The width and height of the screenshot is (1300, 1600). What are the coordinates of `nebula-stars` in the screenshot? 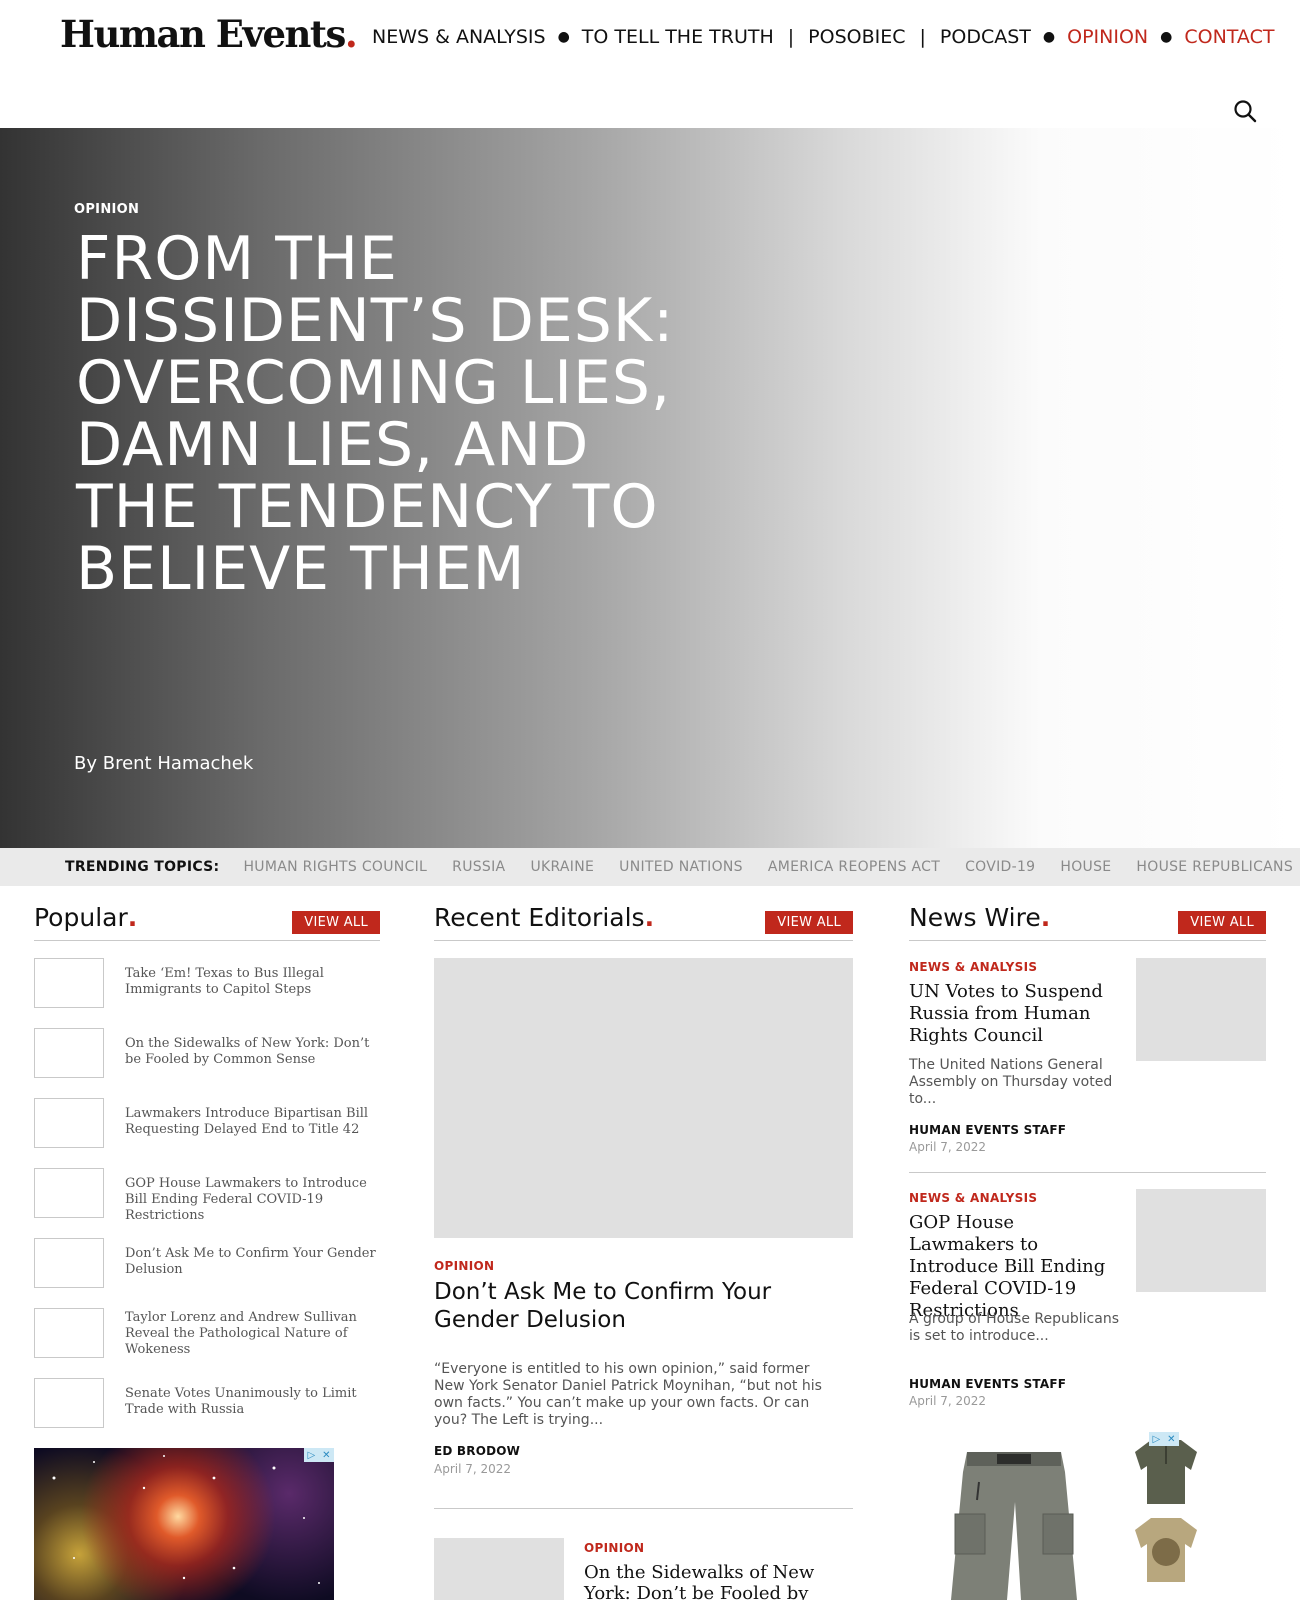 It's located at (186, 1519).